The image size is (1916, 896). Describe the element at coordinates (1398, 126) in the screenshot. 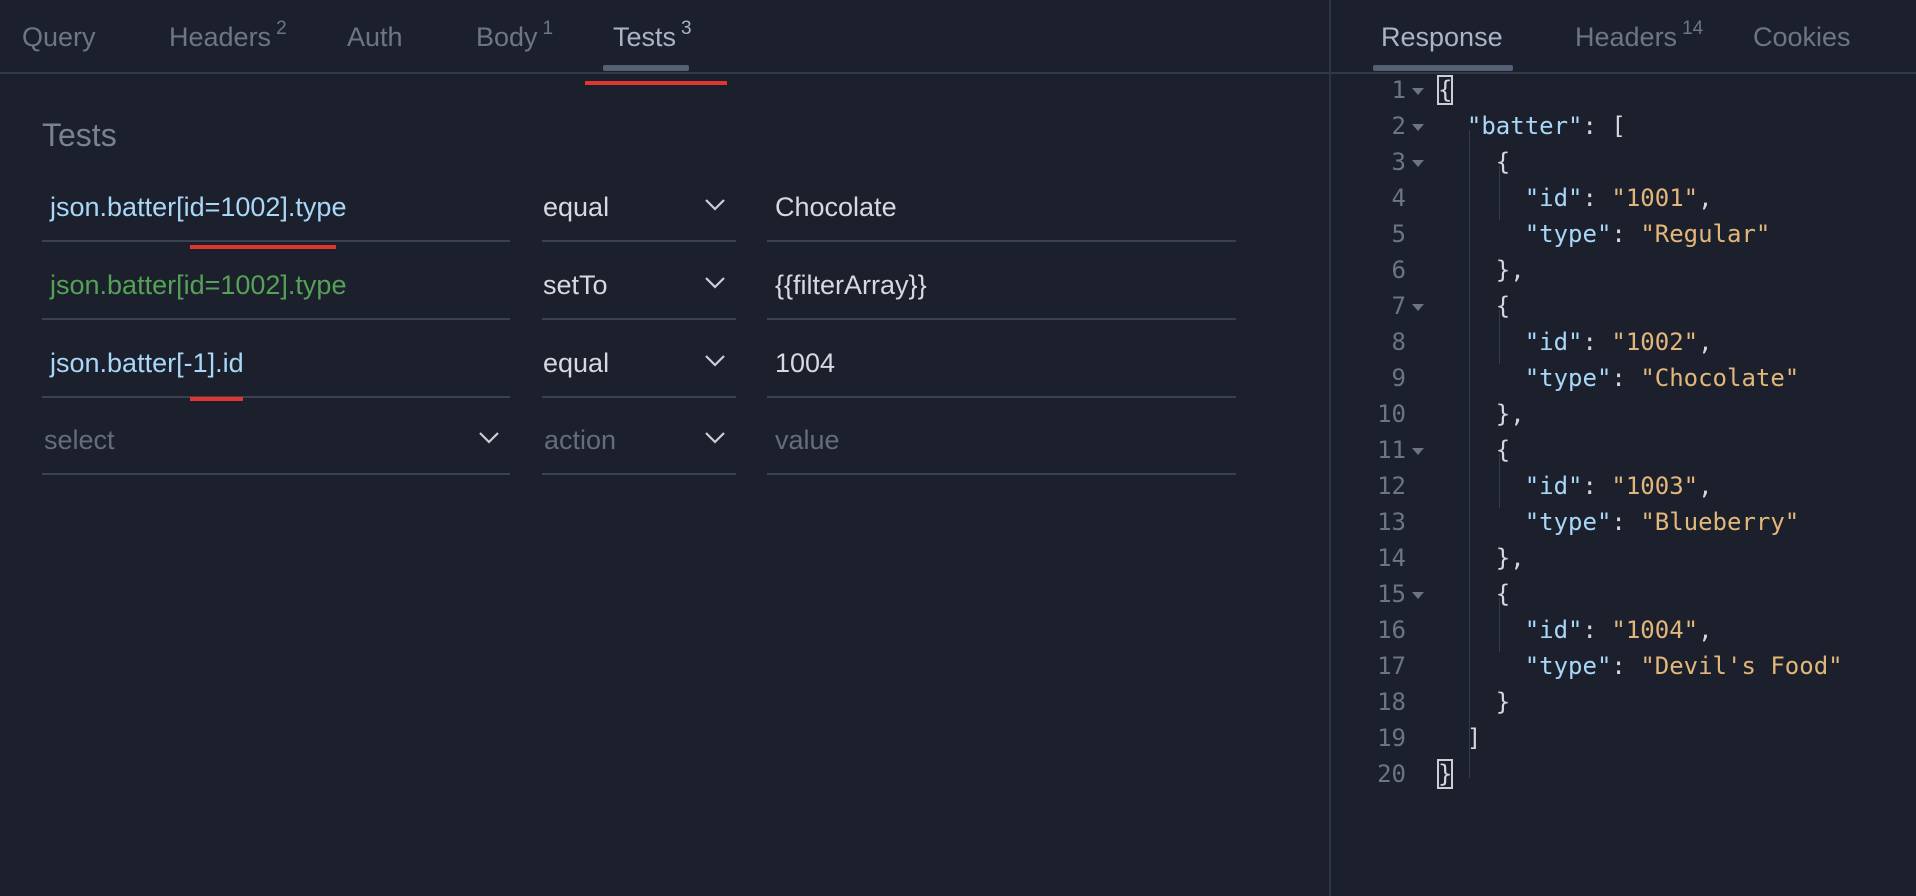

I see `line-number: 2` at that location.